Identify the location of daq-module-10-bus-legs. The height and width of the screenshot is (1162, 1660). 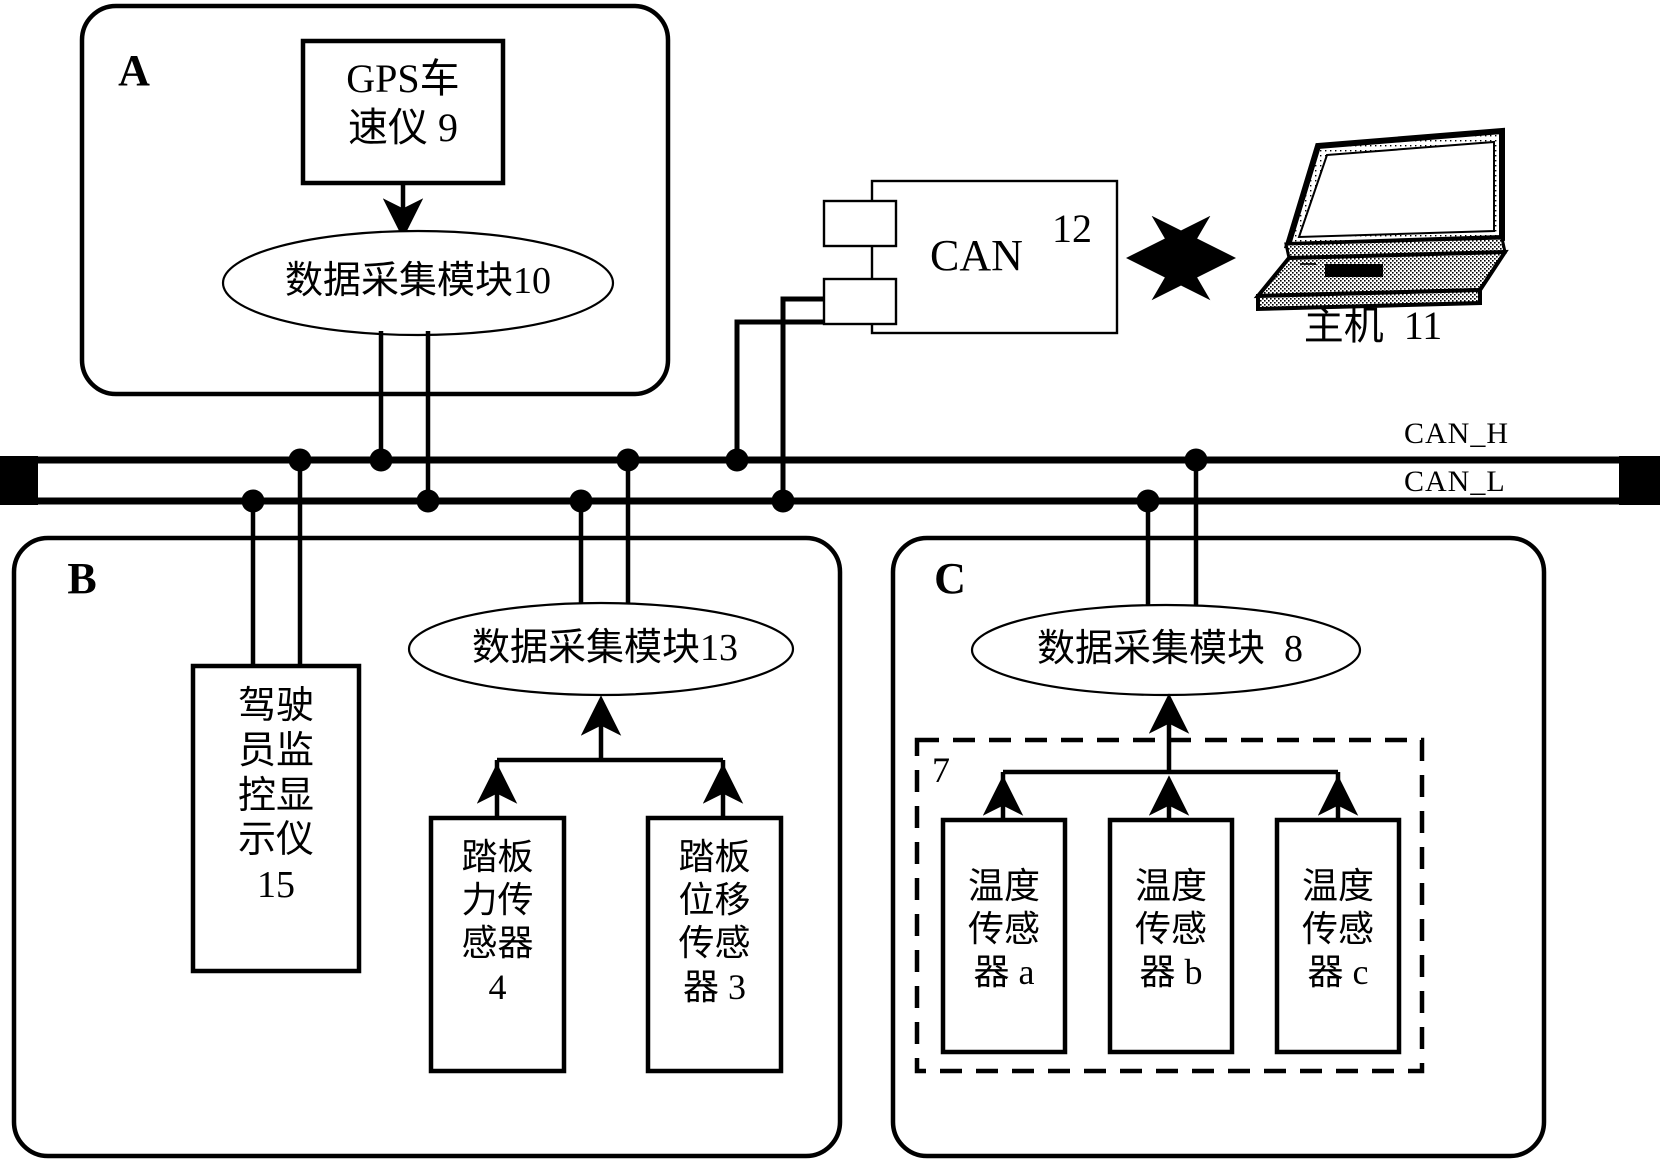
(404, 416).